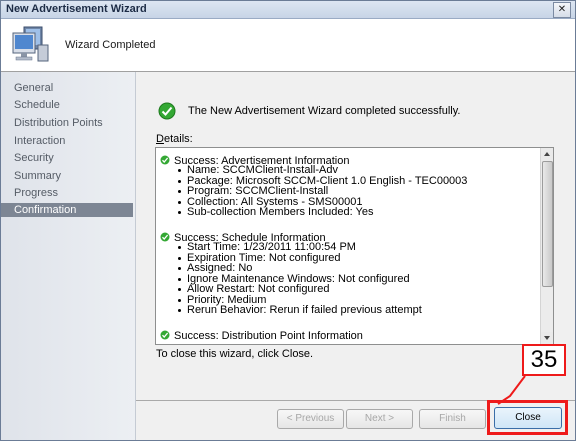  Describe the element at coordinates (30, 44) in the screenshot. I see `computer-monitor-icon` at that location.